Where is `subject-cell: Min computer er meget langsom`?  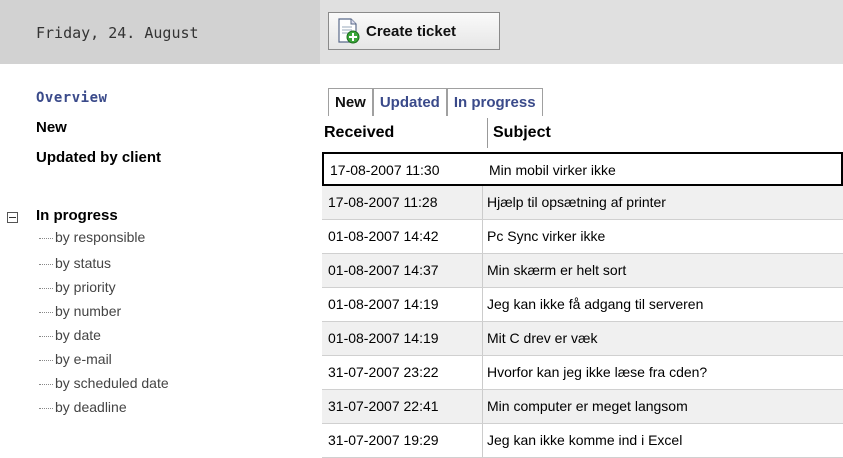
subject-cell: Min computer er meget langsom is located at coordinates (587, 406).